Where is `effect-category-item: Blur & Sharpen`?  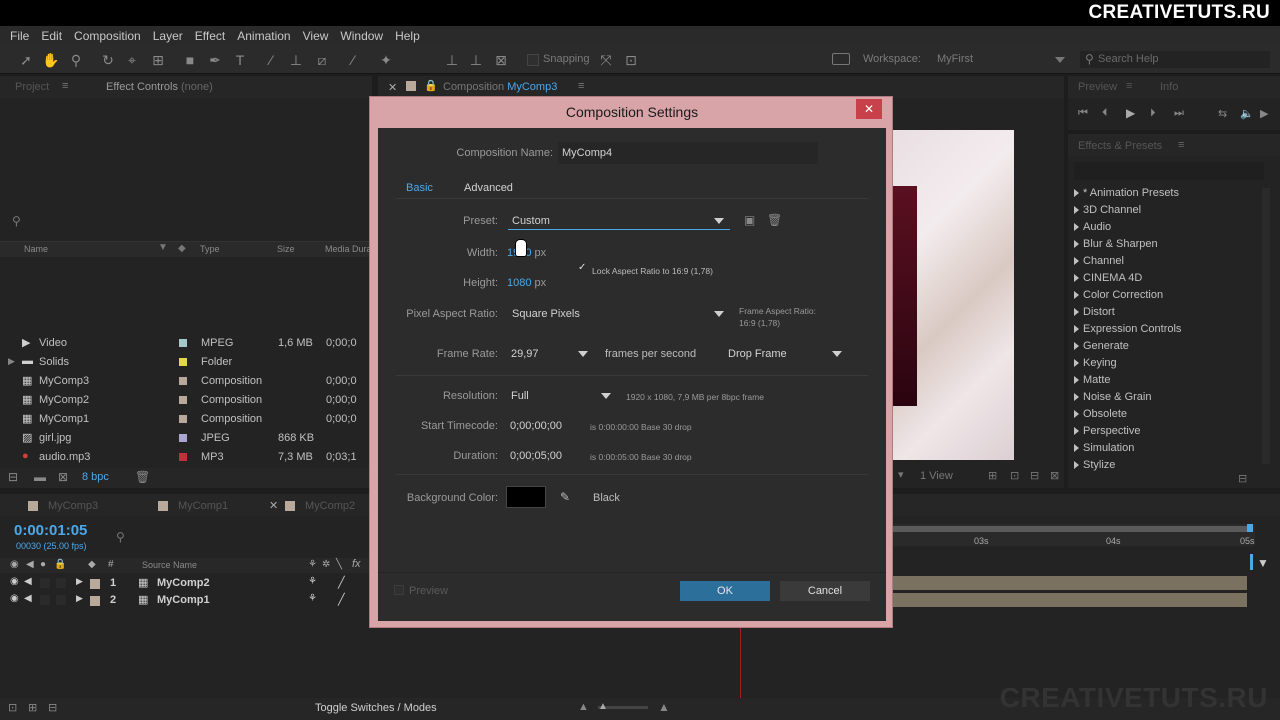 effect-category-item: Blur & Sharpen is located at coordinates (1169, 246).